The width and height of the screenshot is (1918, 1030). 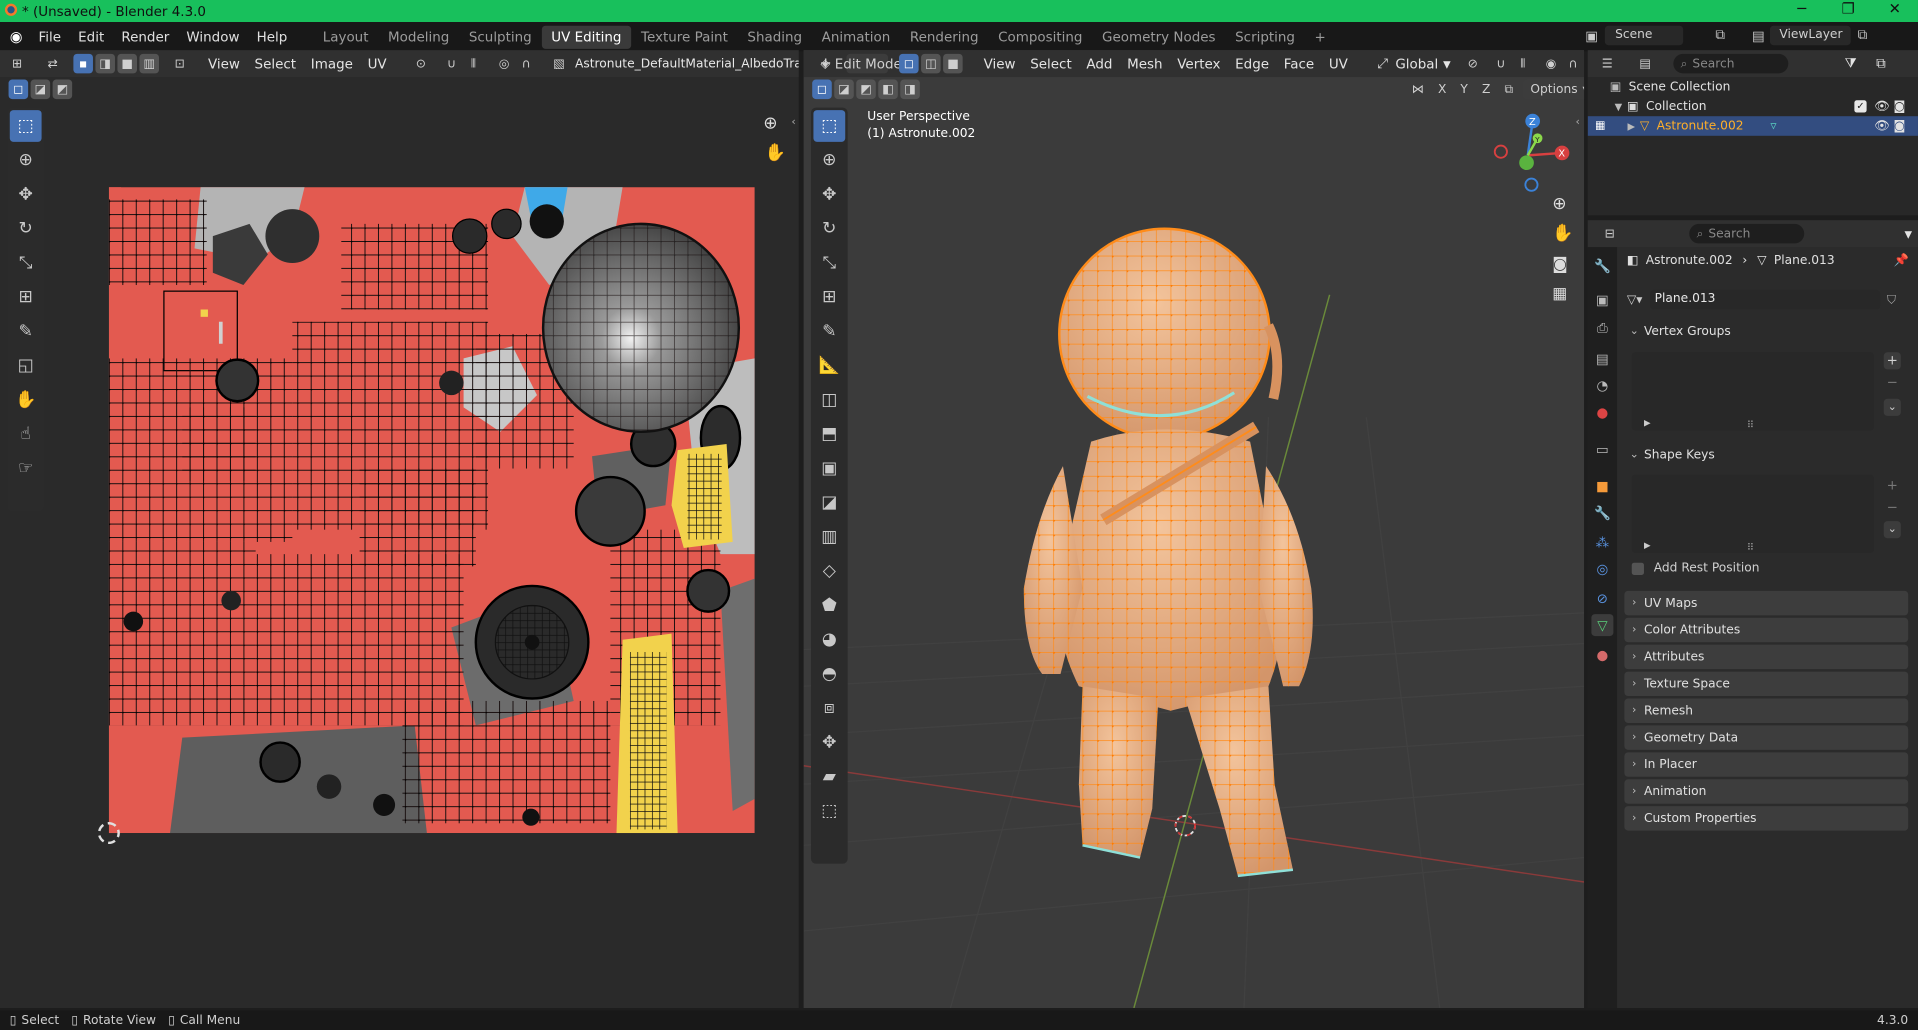 I want to click on grab-tool-icon: ✋, so click(x=26, y=400).